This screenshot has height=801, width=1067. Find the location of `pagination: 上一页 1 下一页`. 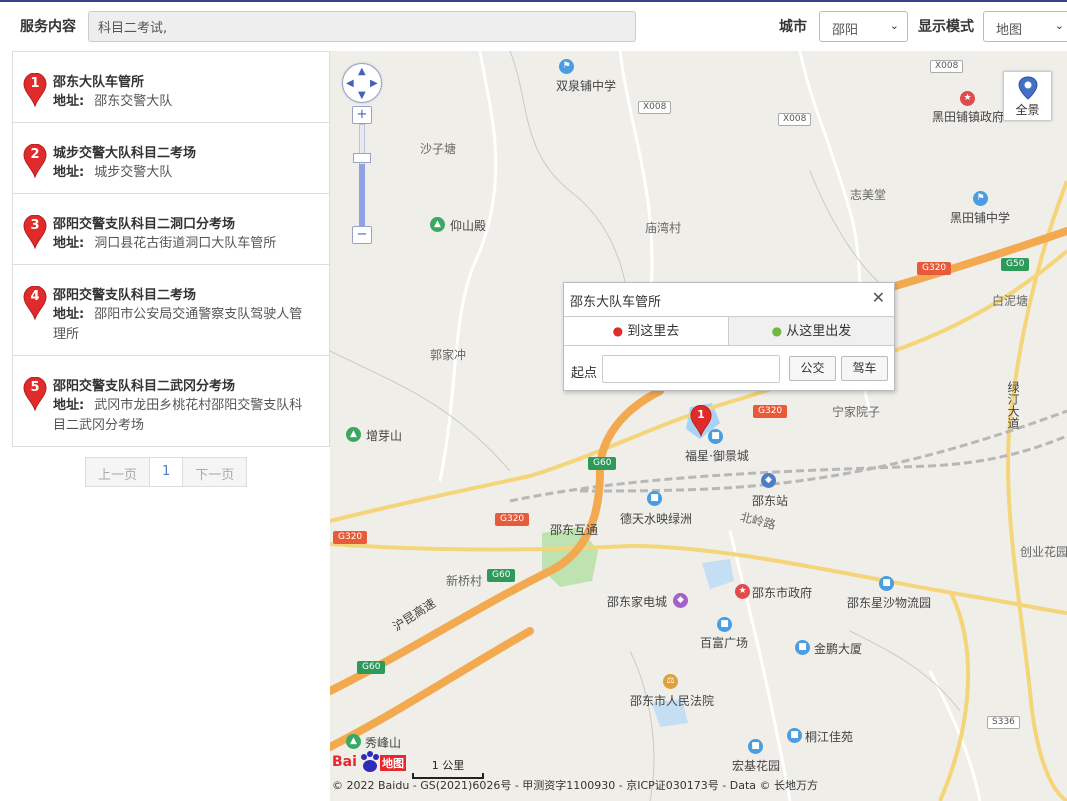

pagination: 上一页 1 下一页 is located at coordinates (166, 472).